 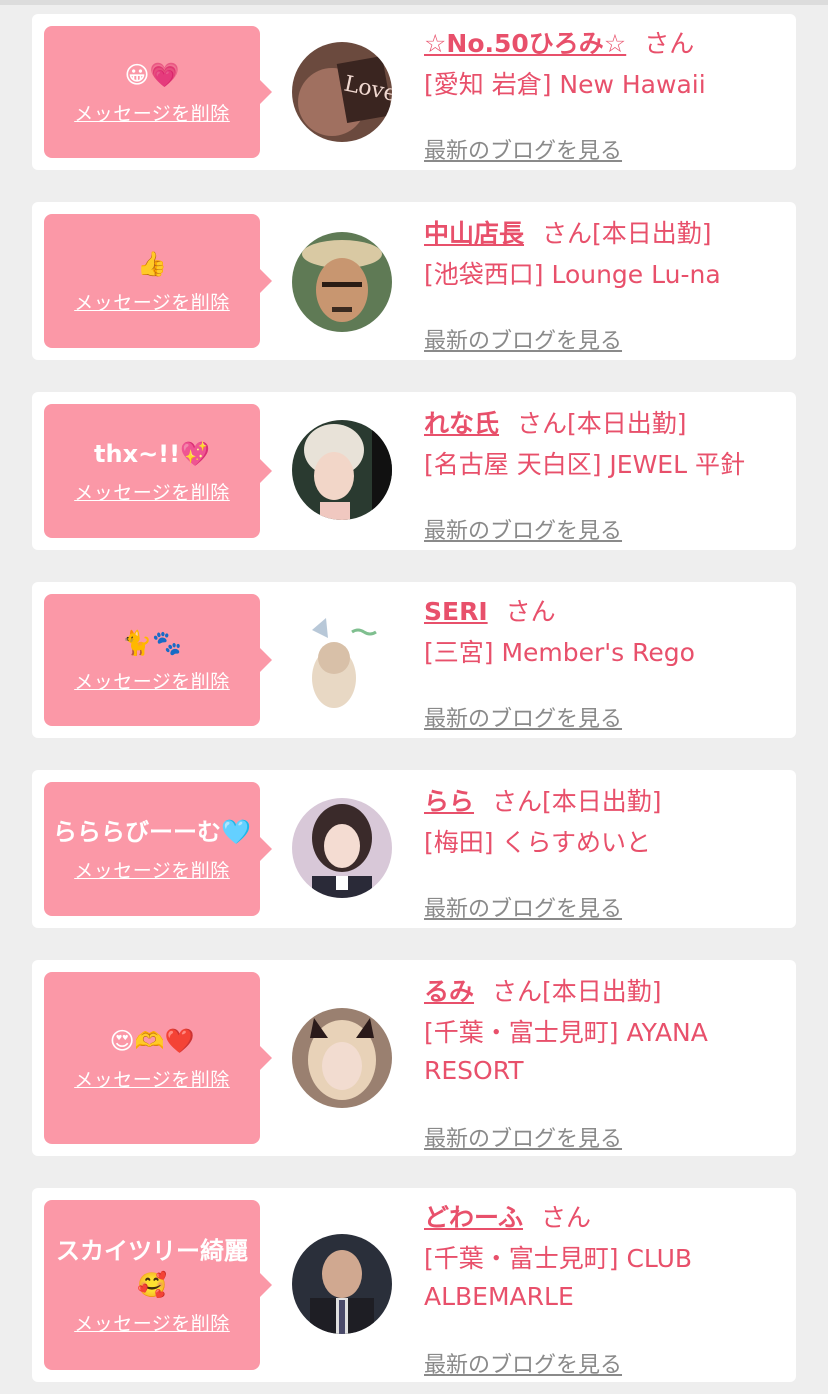 What do you see at coordinates (461, 423) in the screenshot?
I see `user-name-link: れな氏` at bounding box center [461, 423].